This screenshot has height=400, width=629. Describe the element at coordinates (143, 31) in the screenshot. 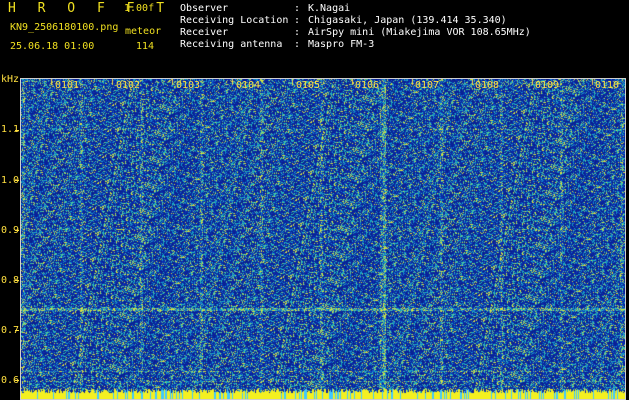

I see `detection-mode: meteor` at that location.